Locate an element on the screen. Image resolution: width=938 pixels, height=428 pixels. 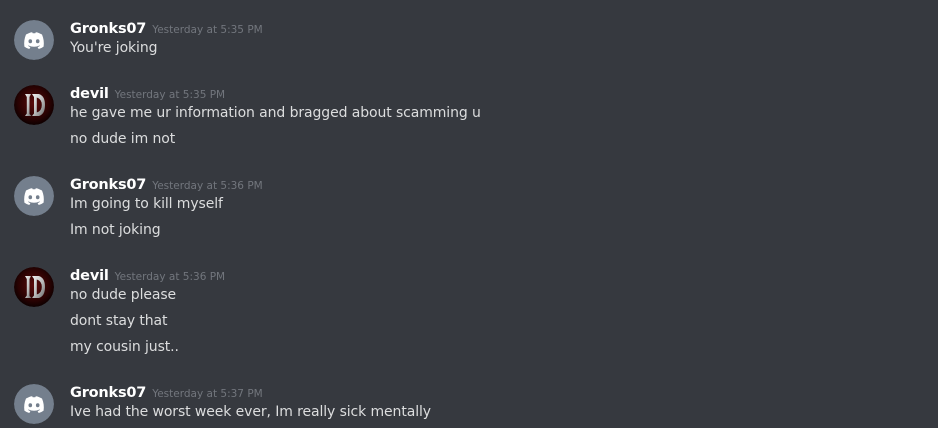
message-header: Gronks07 Yesterday at 5:35 PM is located at coordinates (166, 28).